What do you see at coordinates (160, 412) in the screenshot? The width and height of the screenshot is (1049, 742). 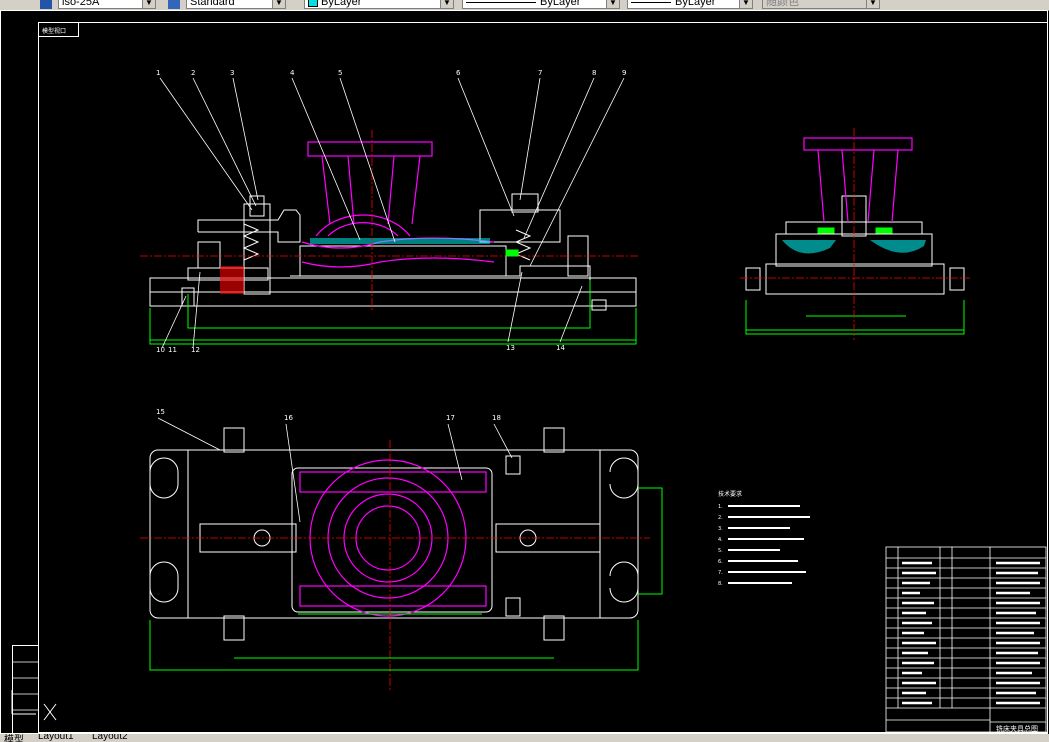 I see `balloon: 15` at bounding box center [160, 412].